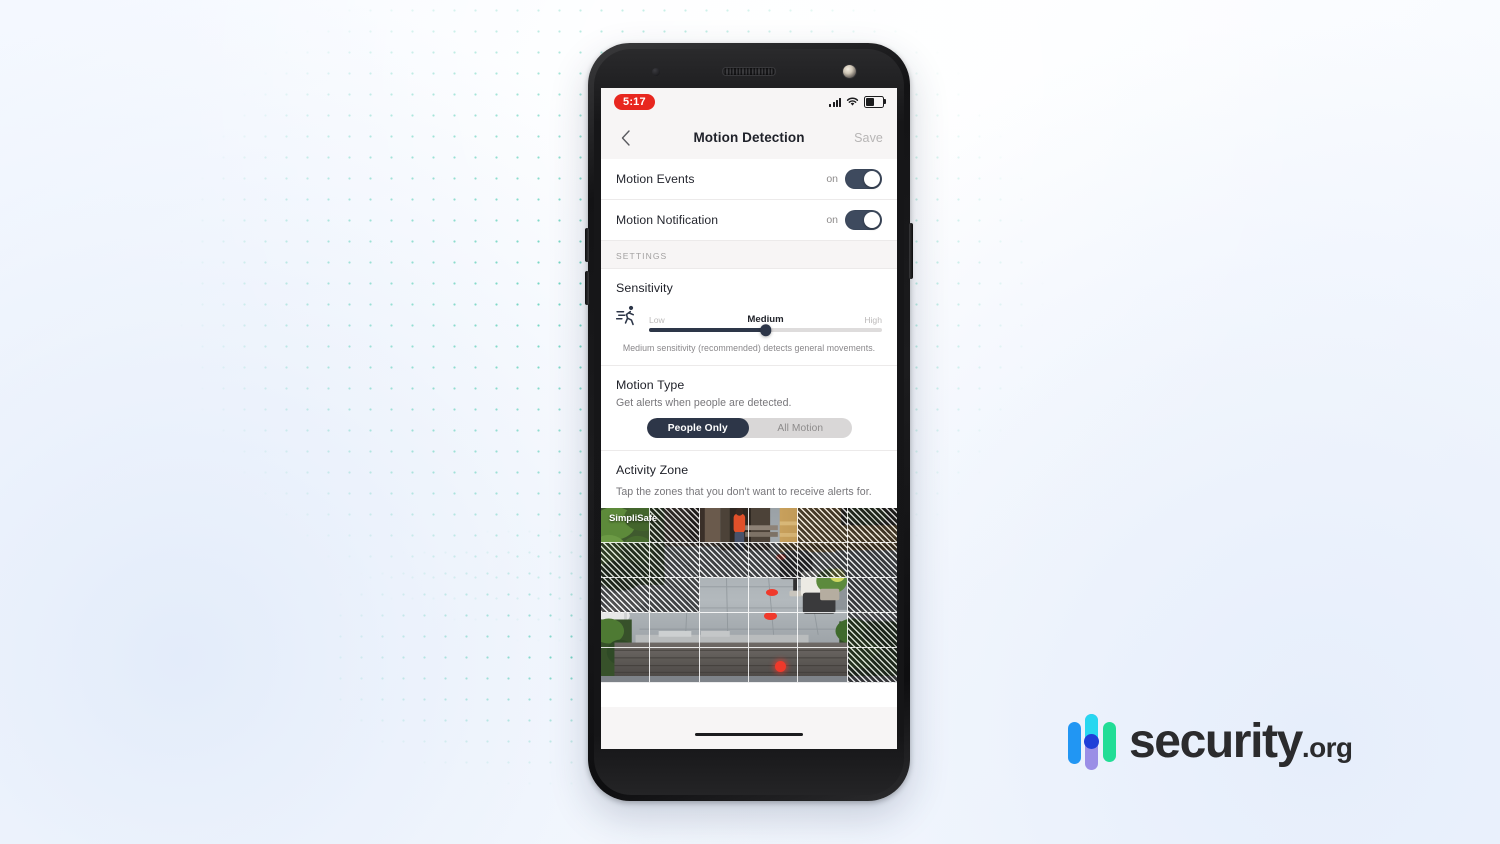 This screenshot has height=844, width=1500. Describe the element at coordinates (835, 102) in the screenshot. I see `signal-icon` at that location.